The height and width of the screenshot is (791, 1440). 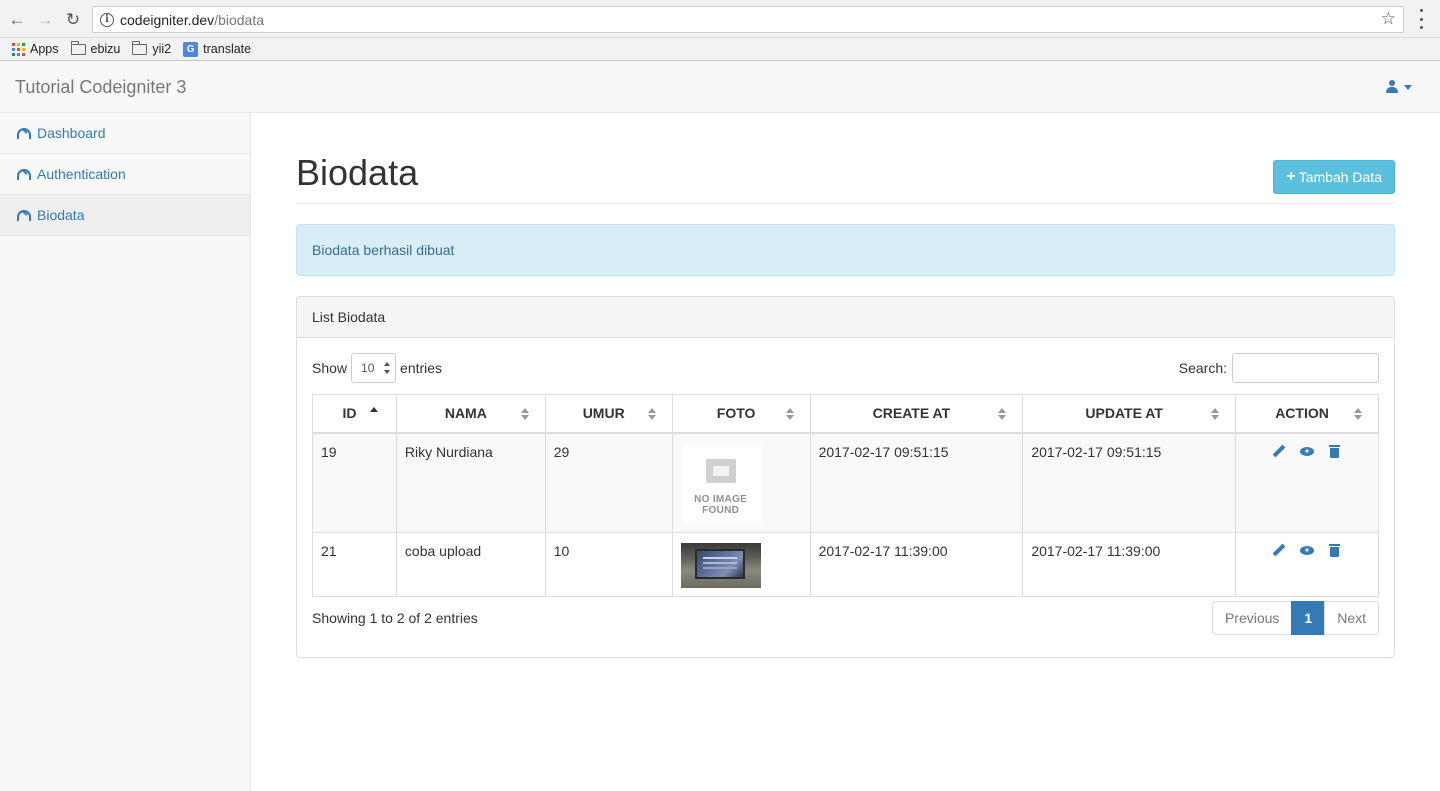 I want to click on cell-update-at: 2017-02-17 11:39:00, so click(x=1129, y=564).